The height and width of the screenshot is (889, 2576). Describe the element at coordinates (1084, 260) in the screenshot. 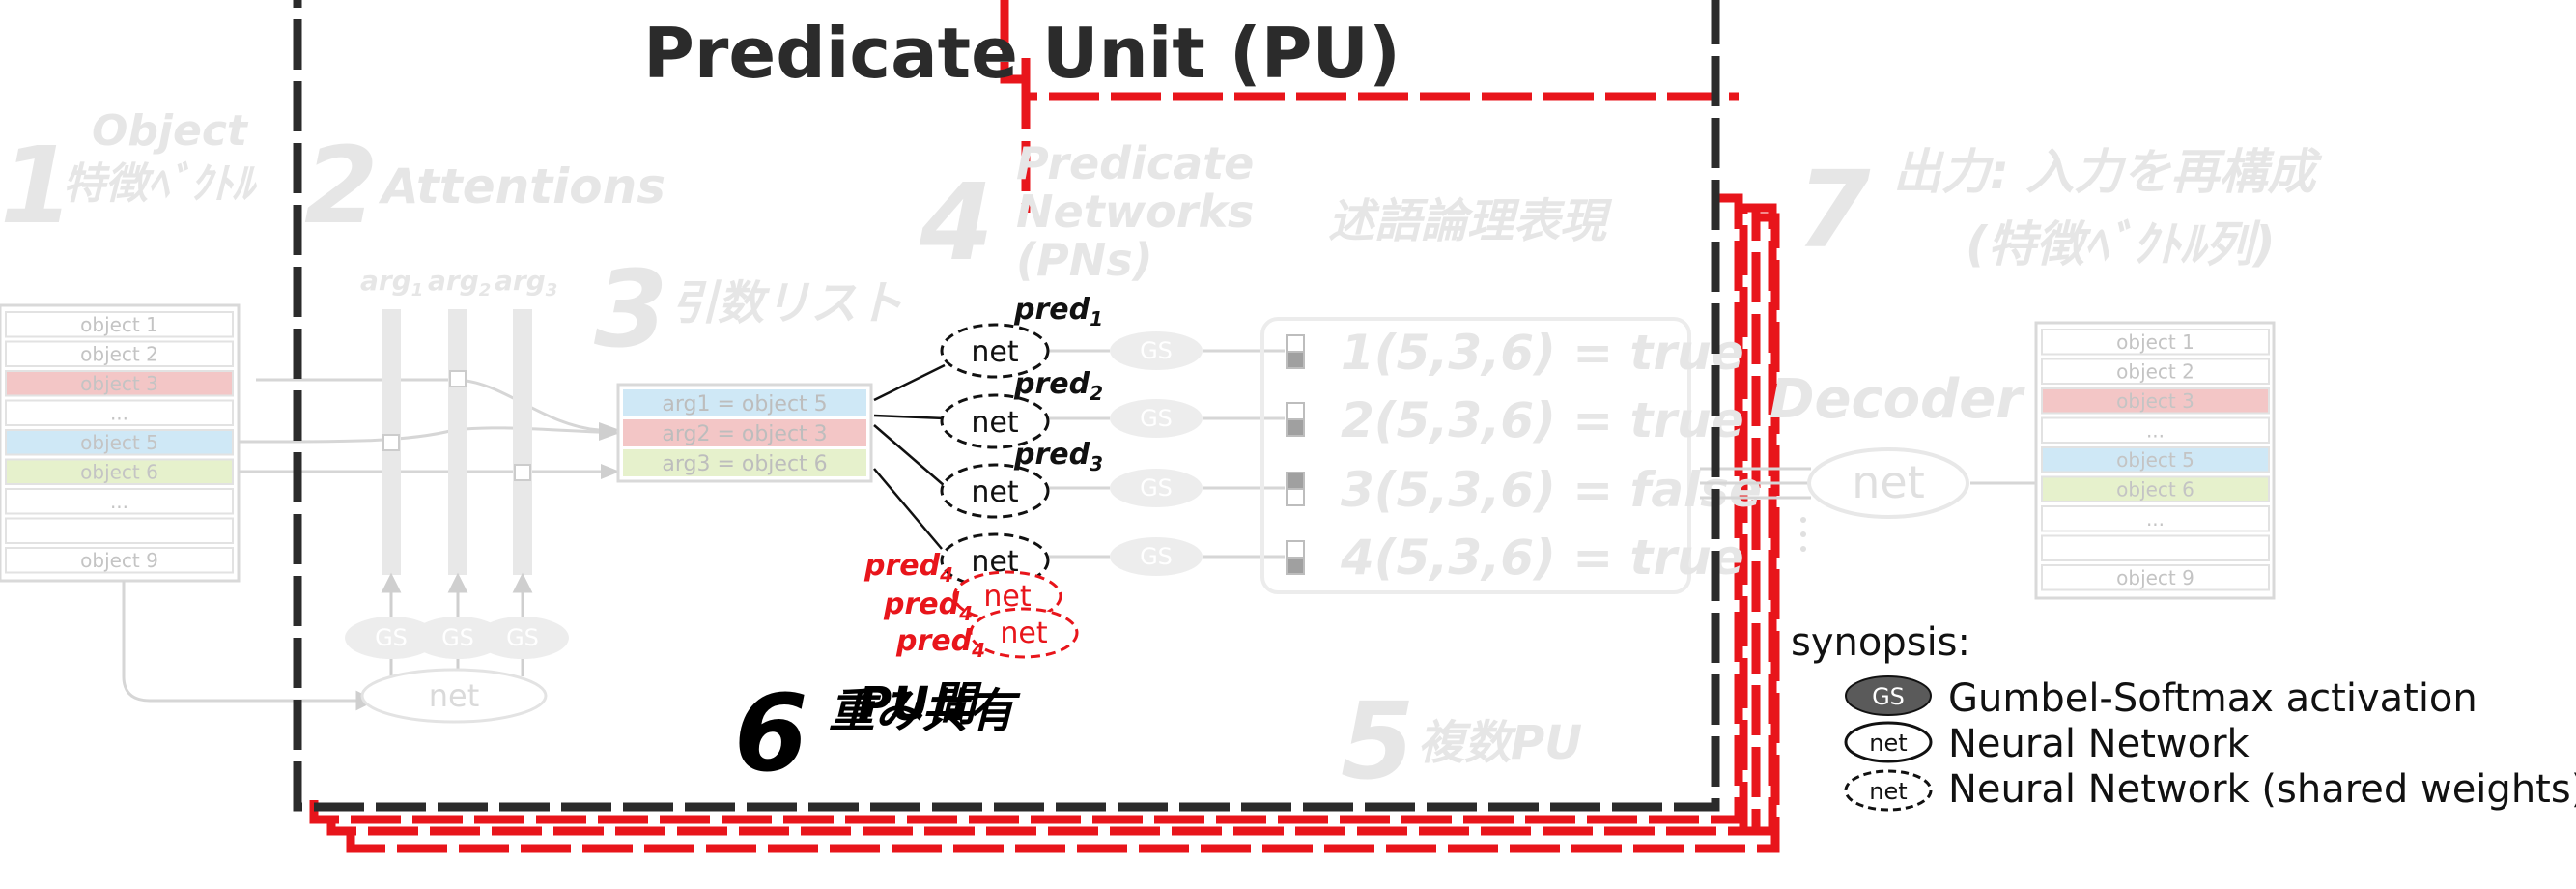

I see `step-4-line3: (PNs)` at that location.